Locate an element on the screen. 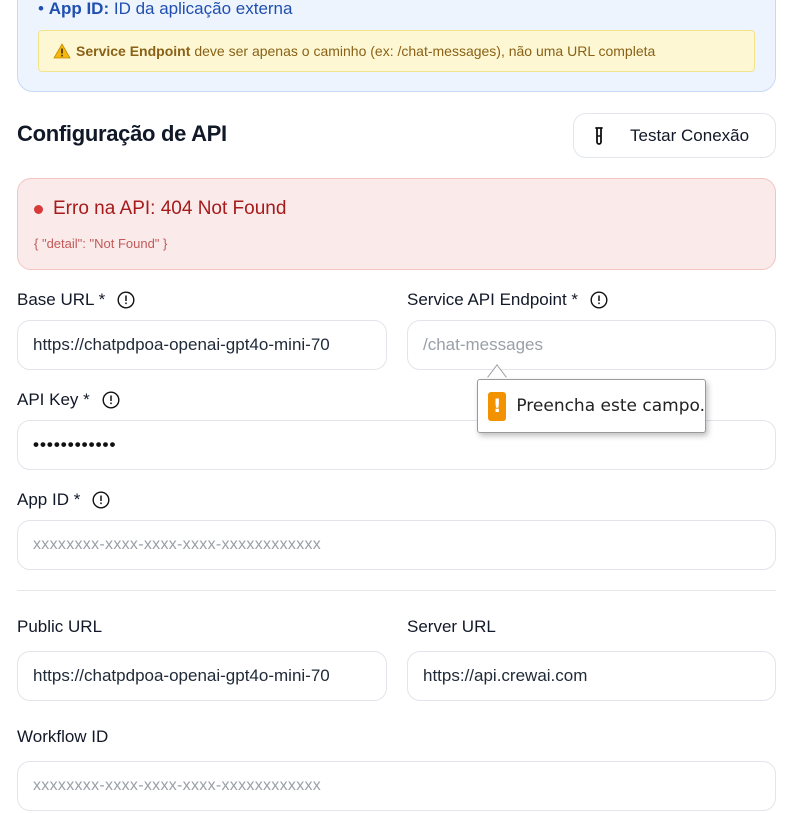 The image size is (808, 813). error-title: Erro na API: 404 Not Found is located at coordinates (170, 208).